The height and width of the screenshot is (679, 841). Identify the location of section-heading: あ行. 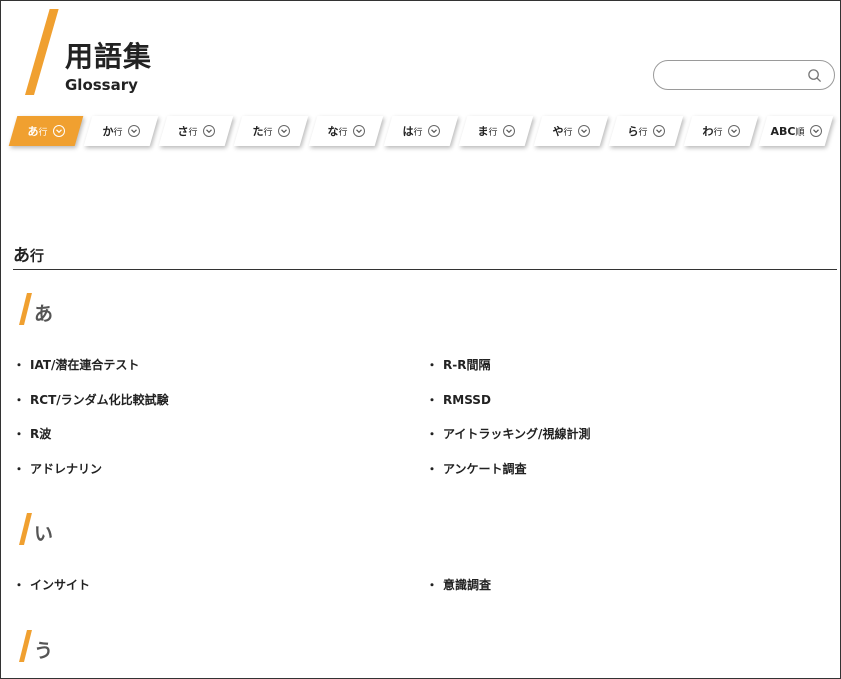
(28, 256).